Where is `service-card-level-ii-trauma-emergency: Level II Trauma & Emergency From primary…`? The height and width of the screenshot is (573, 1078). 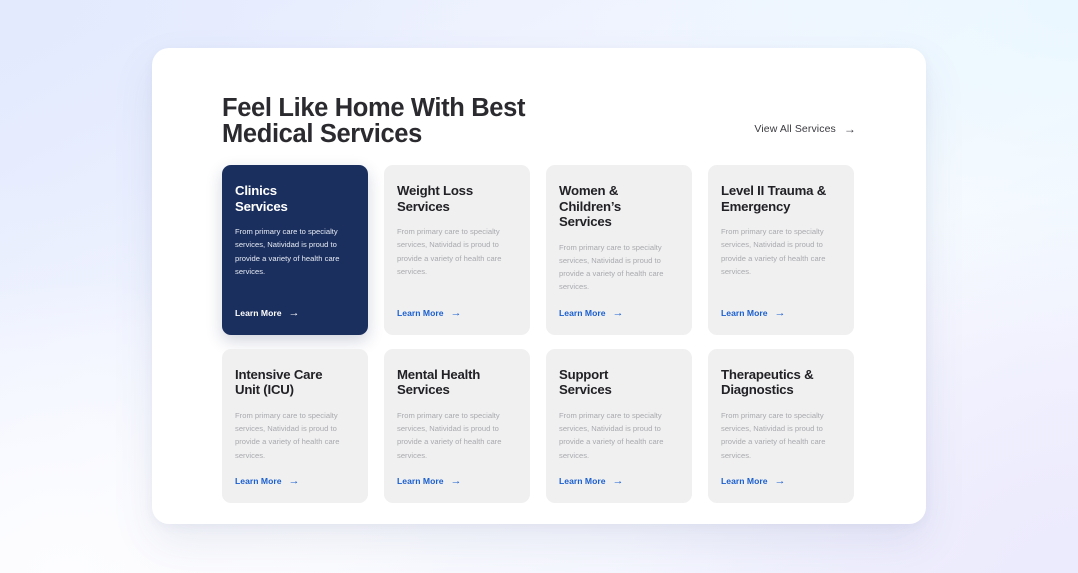 service-card-level-ii-trauma-emergency: Level II Trauma & Emergency From primary… is located at coordinates (781, 250).